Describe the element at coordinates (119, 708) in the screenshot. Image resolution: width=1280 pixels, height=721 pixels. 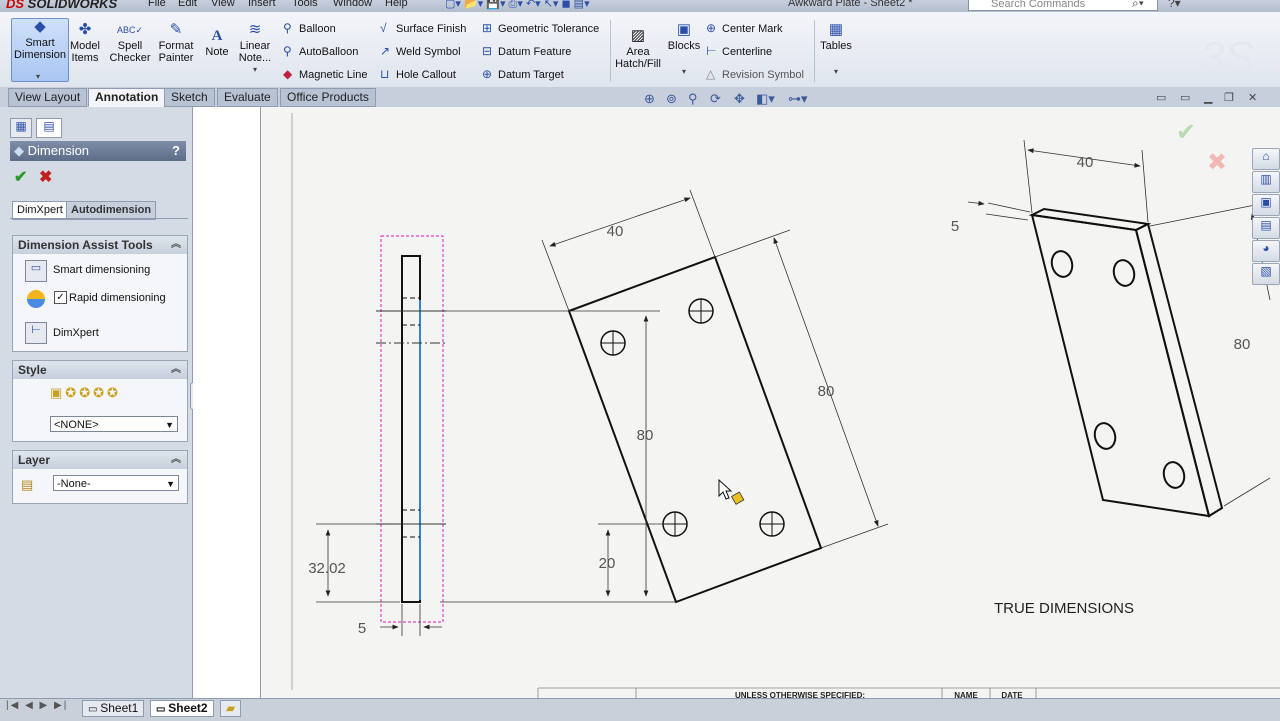
I see `sheet-tab-label: Sheet1` at that location.